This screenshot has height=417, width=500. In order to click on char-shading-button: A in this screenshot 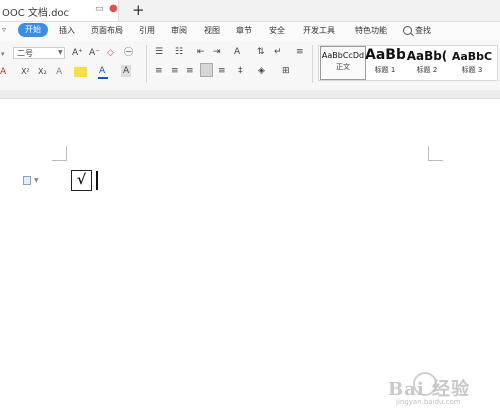, I will do `click(126, 71)`.